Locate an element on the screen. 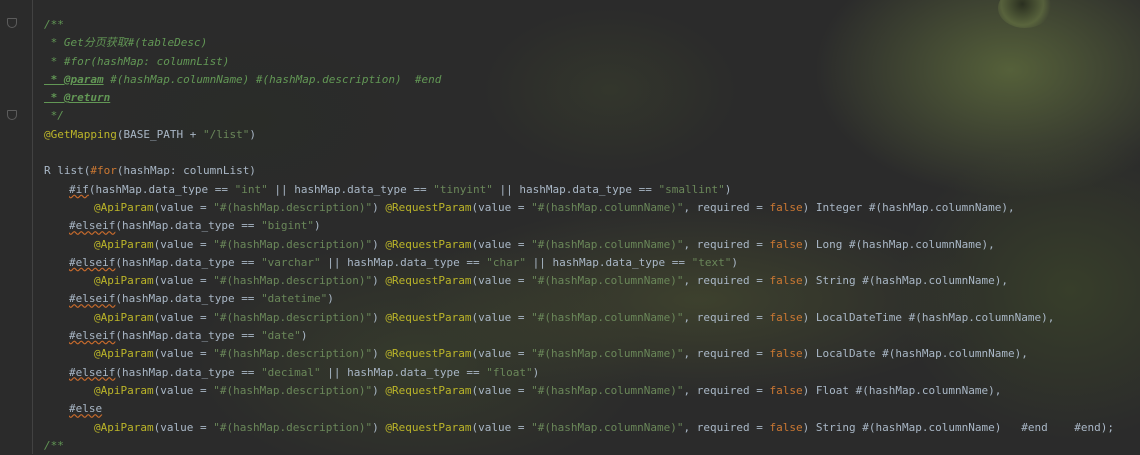  editor-gutter is located at coordinates (16, 227).